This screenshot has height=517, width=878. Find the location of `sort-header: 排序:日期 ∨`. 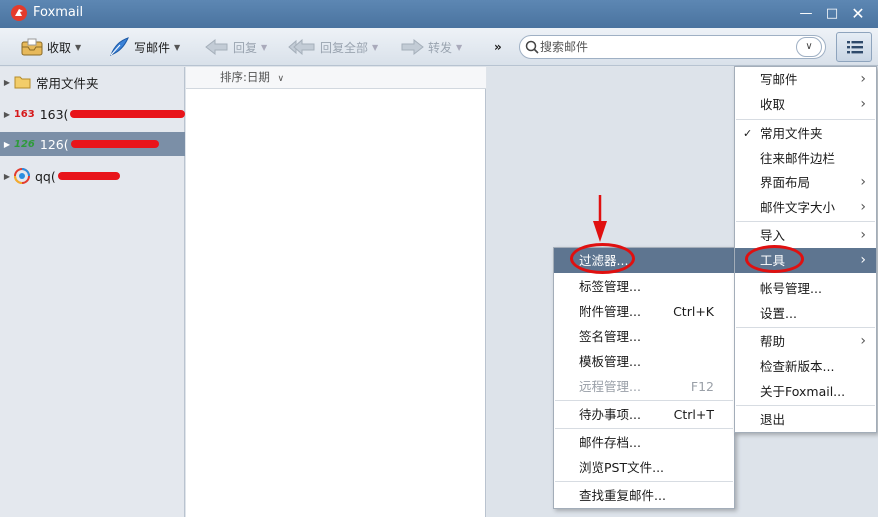

sort-header: 排序:日期 ∨ is located at coordinates (336, 78).